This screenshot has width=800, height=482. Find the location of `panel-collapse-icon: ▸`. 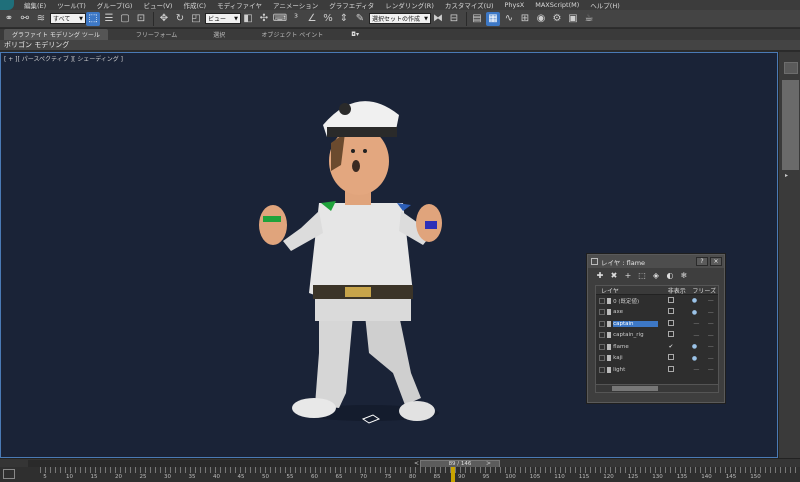

panel-collapse-icon: ▸ is located at coordinates (786, 175).